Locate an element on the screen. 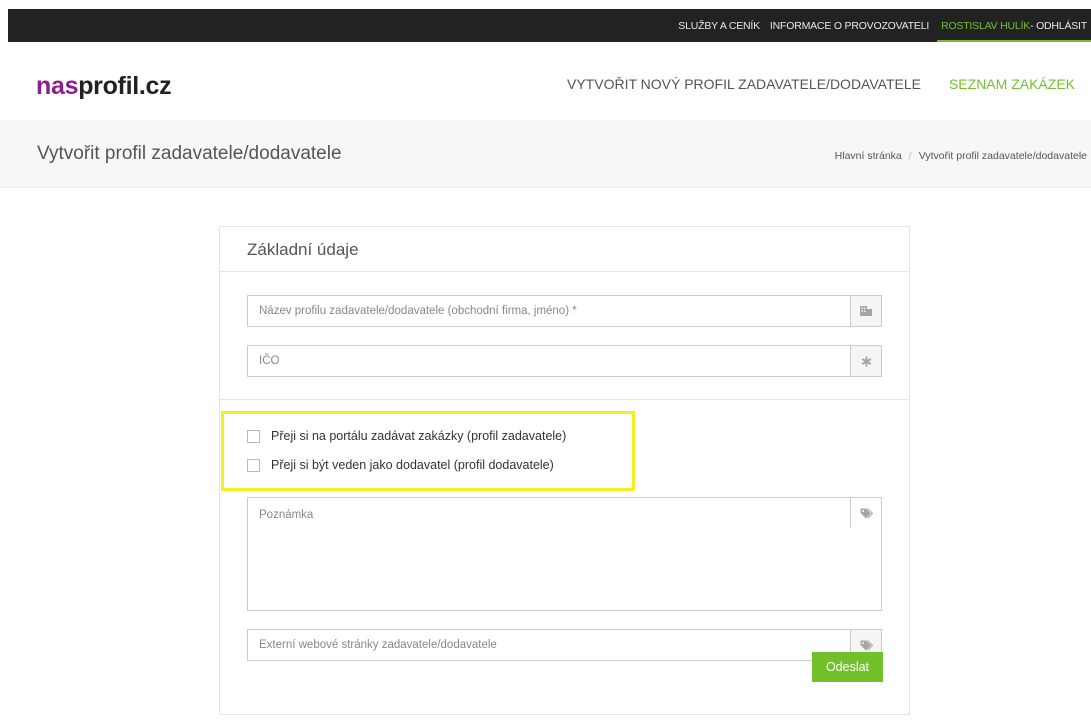 This screenshot has width=1091, height=727. breadcrumb-current: Vytvořit profil zadavatele/dodavatele is located at coordinates (1002, 156).